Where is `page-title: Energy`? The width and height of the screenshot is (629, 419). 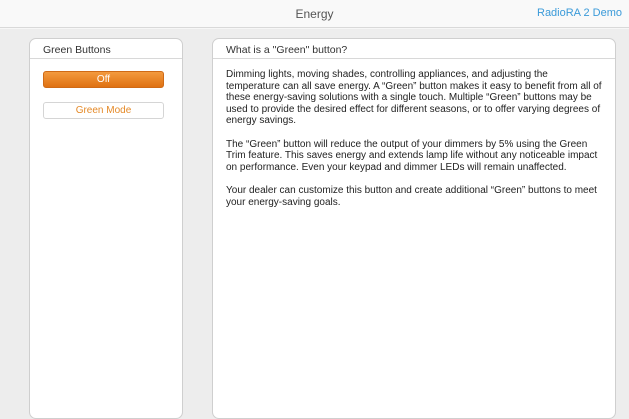 page-title: Energy is located at coordinates (314, 14).